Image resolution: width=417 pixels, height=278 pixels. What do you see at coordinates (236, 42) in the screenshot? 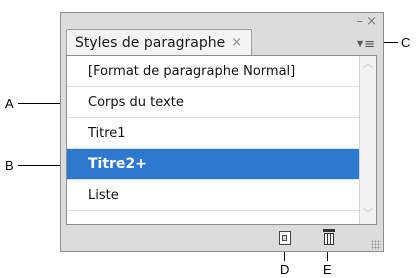
I see `tab-close-icon: ×` at bounding box center [236, 42].